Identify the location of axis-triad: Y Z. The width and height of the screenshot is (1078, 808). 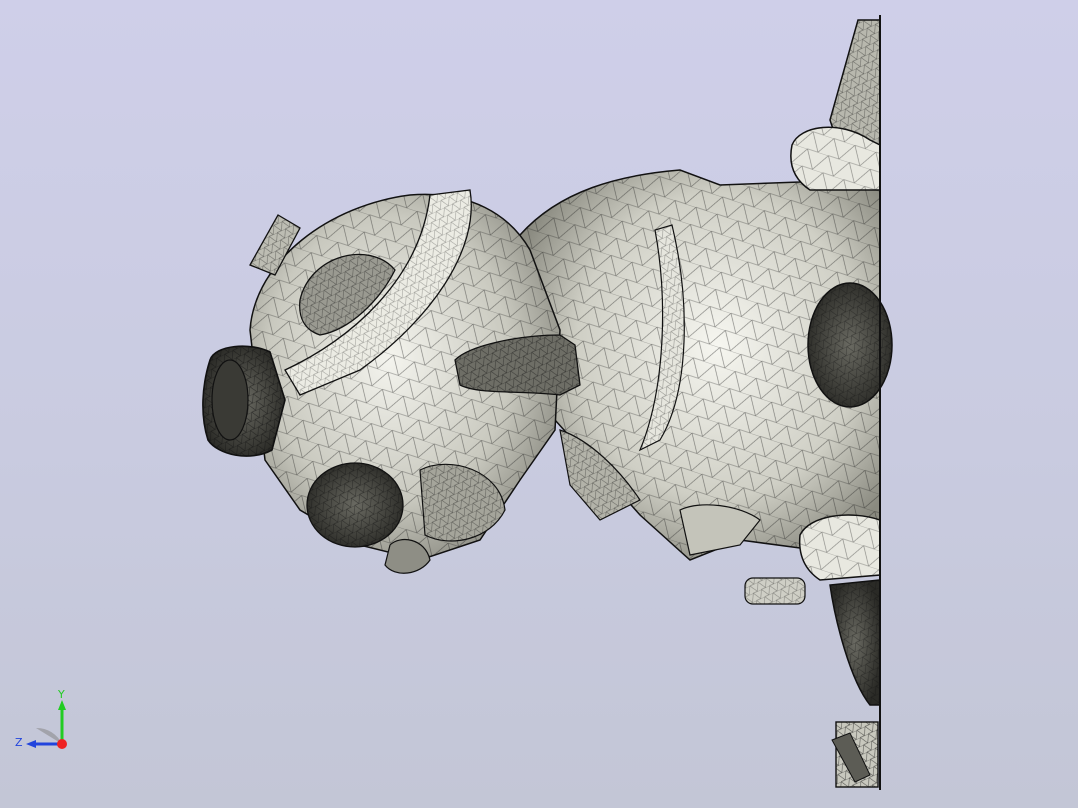
(47, 721).